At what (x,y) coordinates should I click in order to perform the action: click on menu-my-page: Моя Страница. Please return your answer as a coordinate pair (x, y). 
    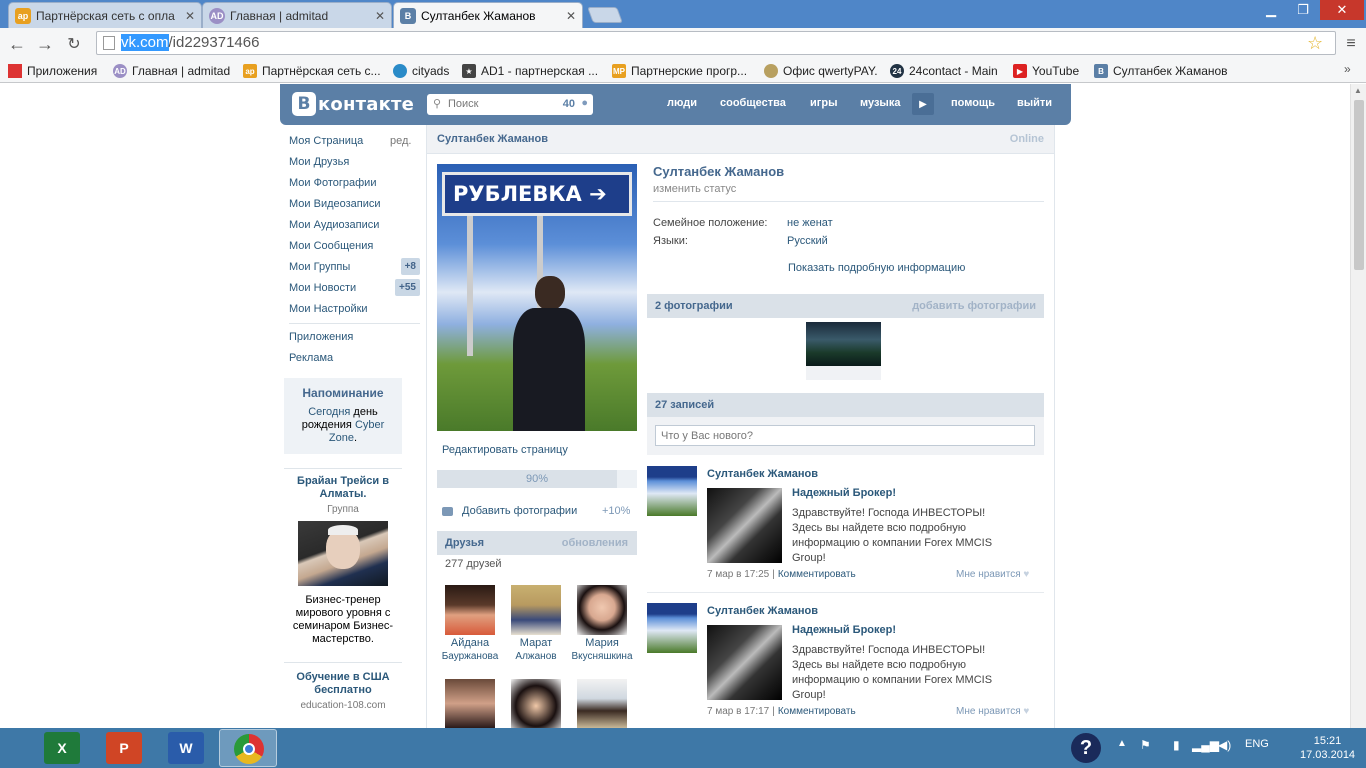
    Looking at the image, I should click on (326, 141).